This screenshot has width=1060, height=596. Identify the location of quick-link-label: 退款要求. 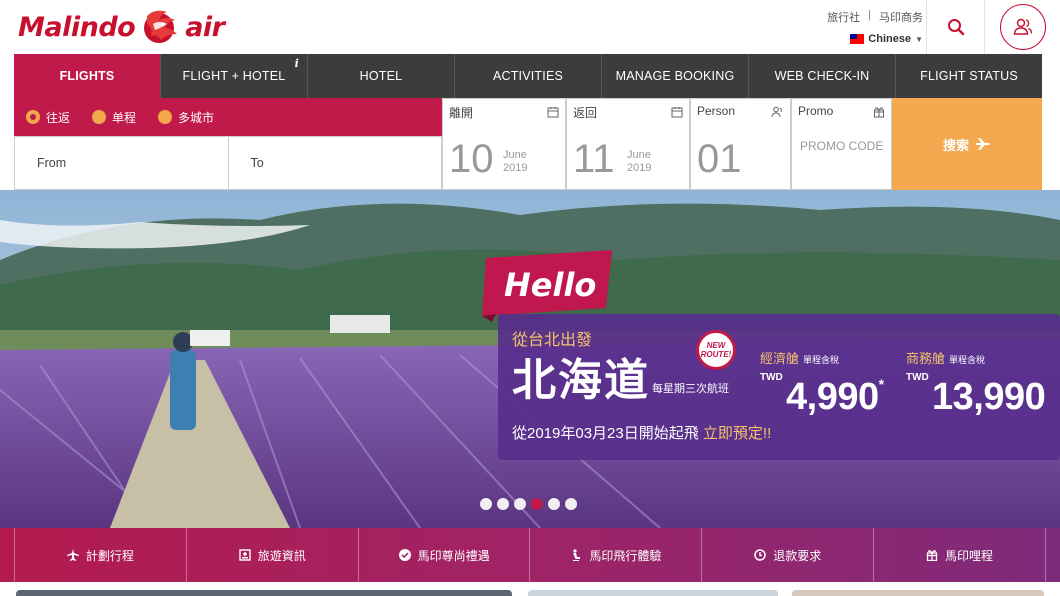
(797, 555).